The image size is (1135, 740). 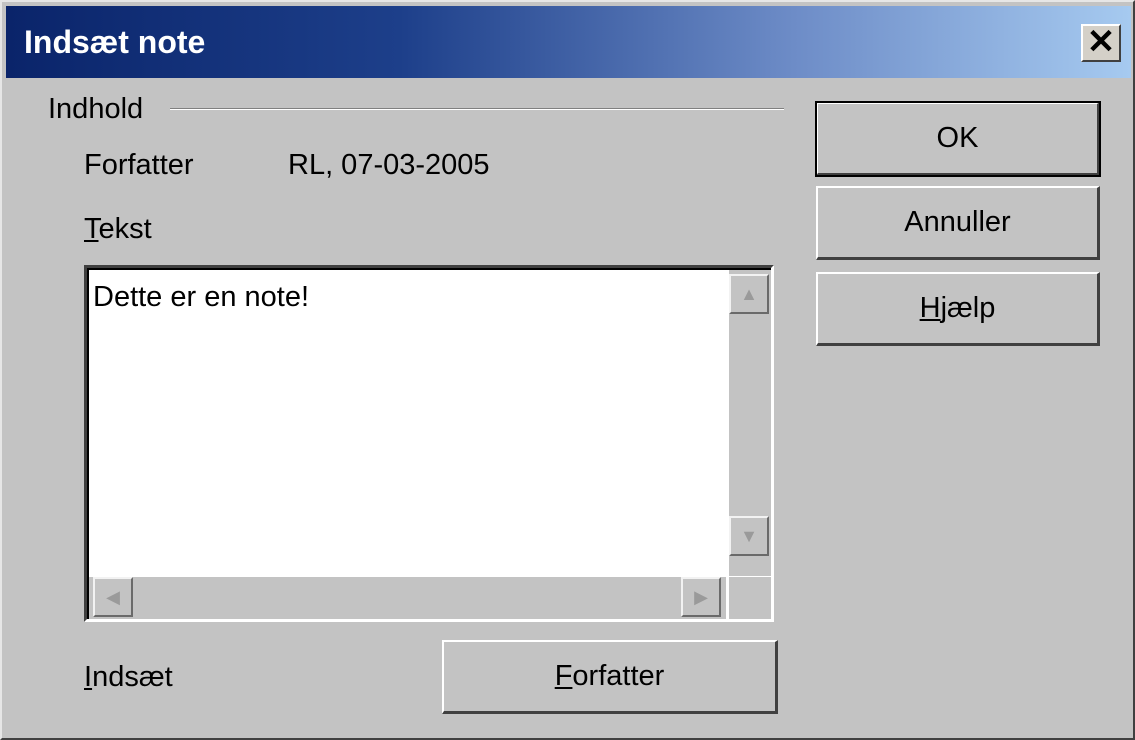 I want to click on close-button: ✕, so click(x=1101, y=43).